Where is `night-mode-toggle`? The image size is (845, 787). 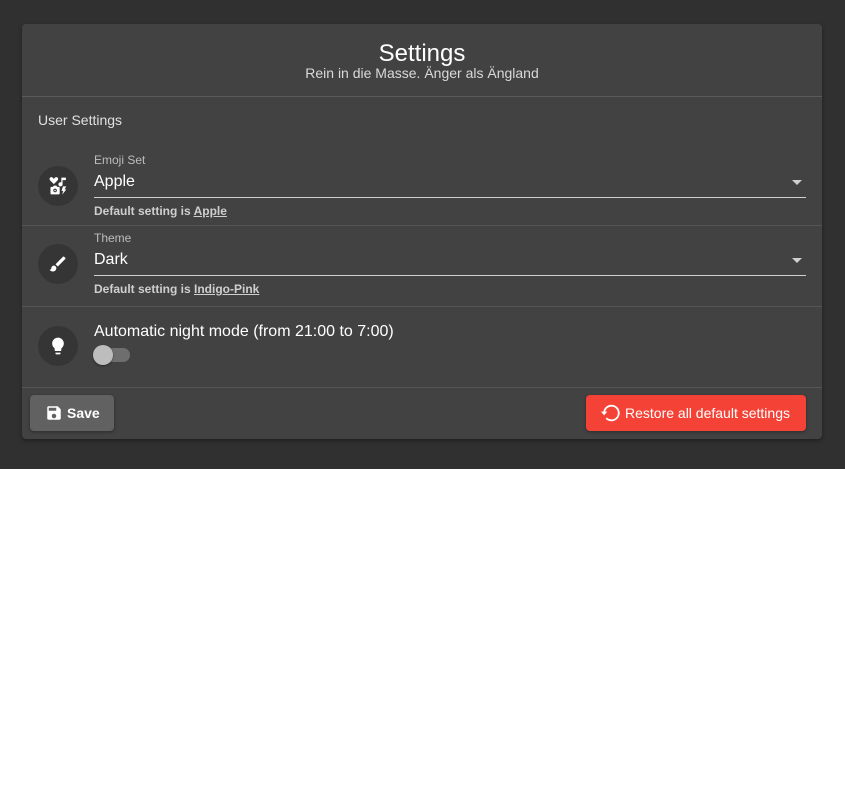 night-mode-toggle is located at coordinates (111, 355).